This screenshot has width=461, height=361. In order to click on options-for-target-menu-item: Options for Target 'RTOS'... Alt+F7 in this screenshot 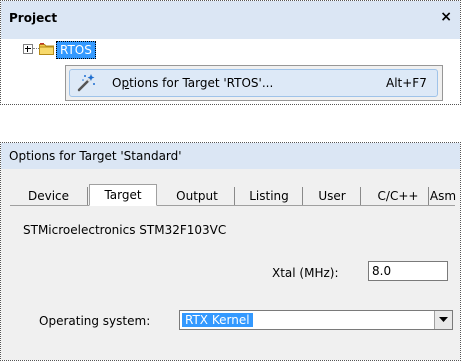, I will do `click(253, 83)`.